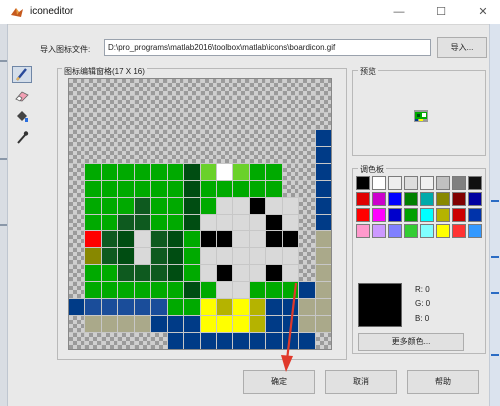  What do you see at coordinates (279, 382) in the screenshot?
I see `ok-button: 确定` at bounding box center [279, 382].